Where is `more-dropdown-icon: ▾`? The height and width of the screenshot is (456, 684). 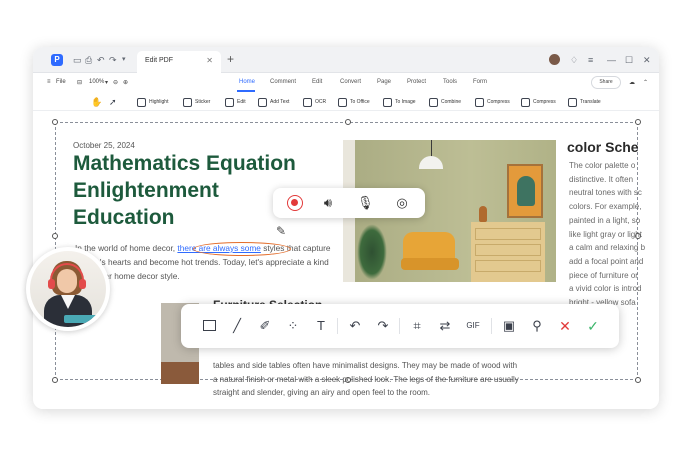 more-dropdown-icon: ▾ is located at coordinates (124, 60).